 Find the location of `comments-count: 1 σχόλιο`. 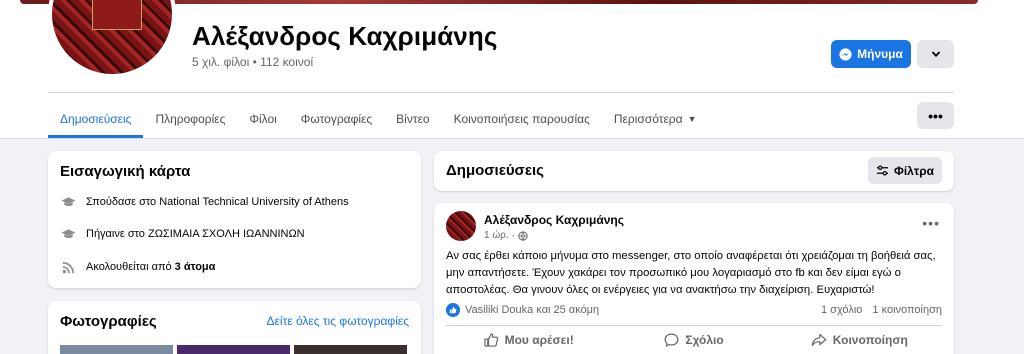

comments-count: 1 σχόλιο is located at coordinates (841, 310).